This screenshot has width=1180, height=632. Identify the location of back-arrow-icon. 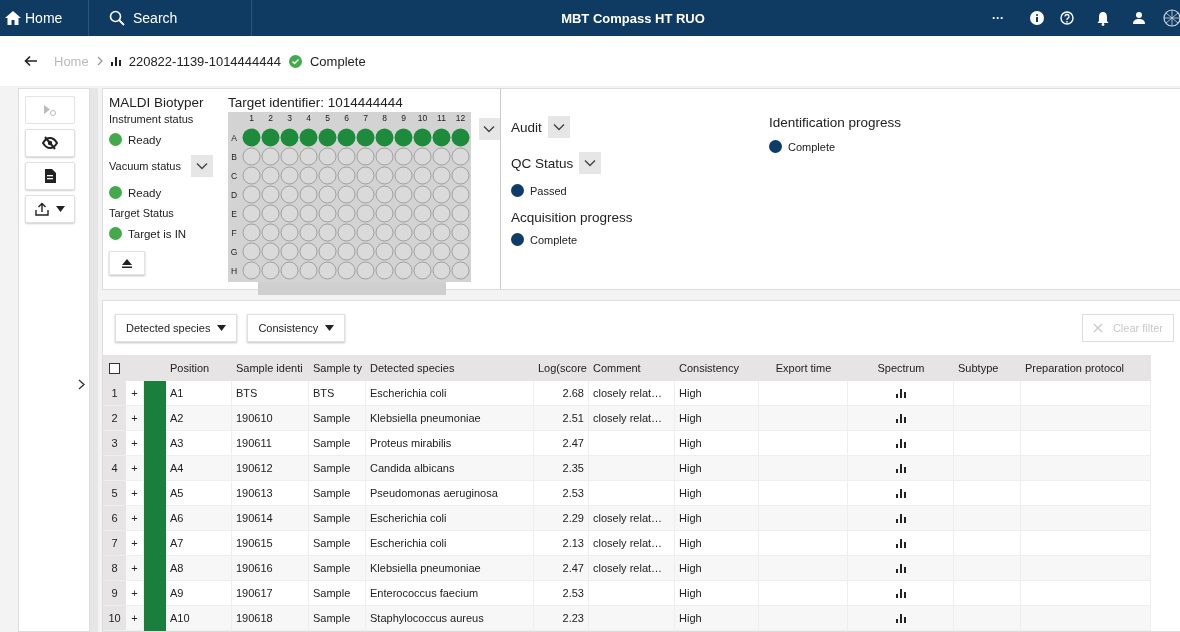
(31, 61).